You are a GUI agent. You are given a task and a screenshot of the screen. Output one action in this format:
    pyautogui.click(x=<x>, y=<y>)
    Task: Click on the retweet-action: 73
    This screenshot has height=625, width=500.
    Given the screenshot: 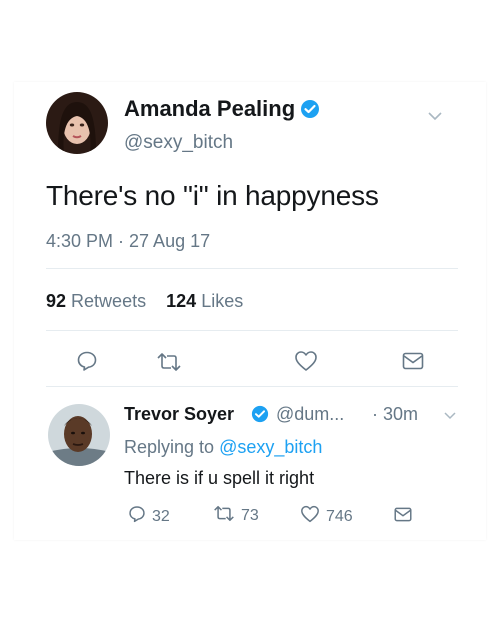 What is the action you would take?
    pyautogui.click(x=236, y=516)
    